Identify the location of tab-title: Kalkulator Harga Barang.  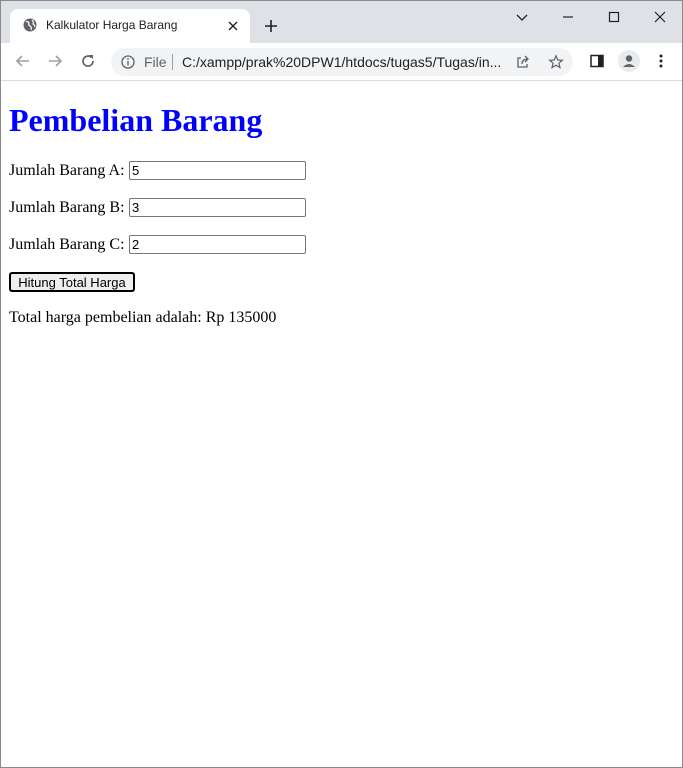
(112, 25).